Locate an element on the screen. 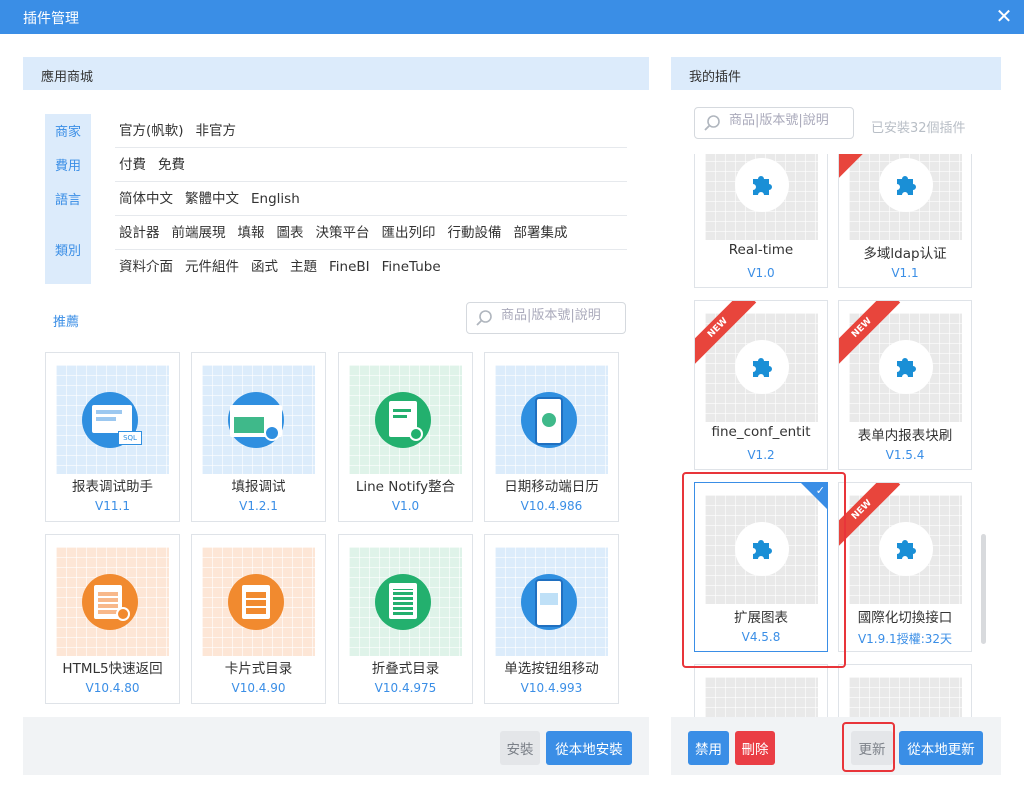 The width and height of the screenshot is (1024, 796). annotation-highlight-card is located at coordinates (764, 570).